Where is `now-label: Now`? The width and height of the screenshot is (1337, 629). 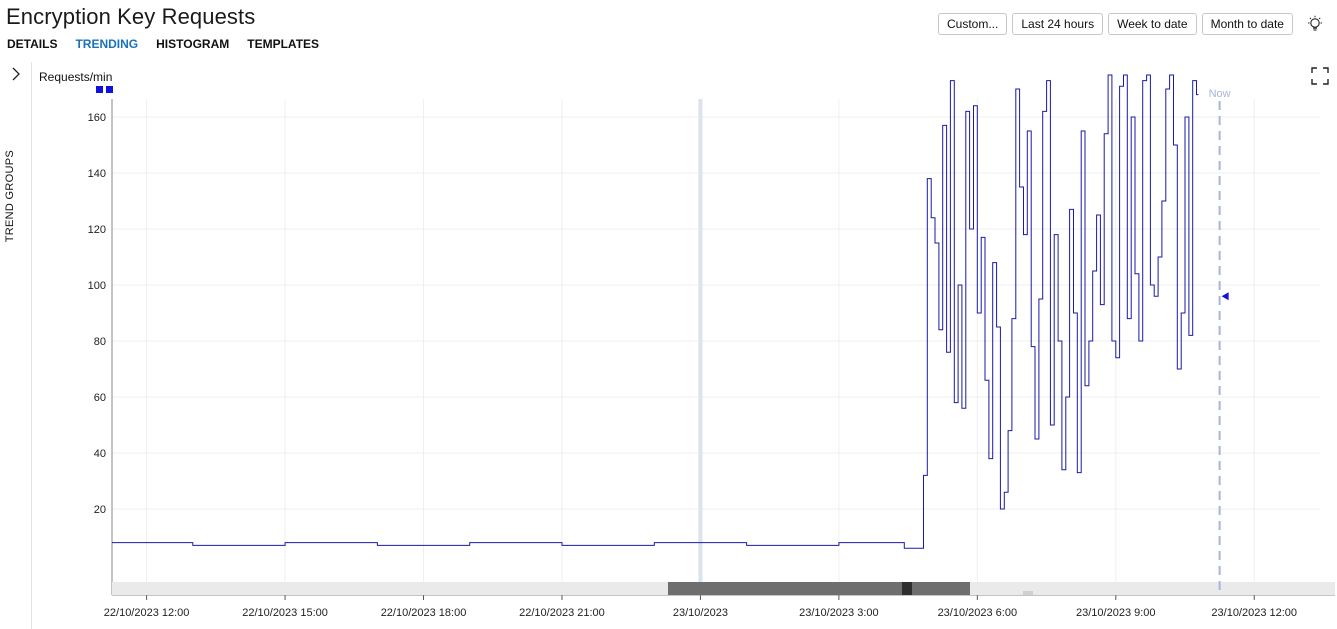 now-label: Now is located at coordinates (1220, 94).